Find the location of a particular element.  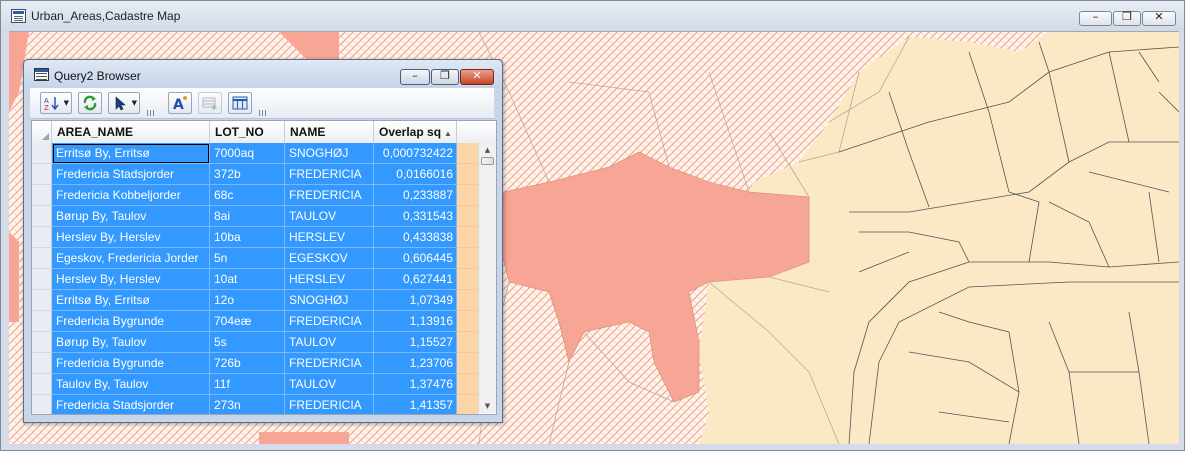

table-row: Børup By, Taulov 5s TAULOV 1,15527 is located at coordinates (255, 342).